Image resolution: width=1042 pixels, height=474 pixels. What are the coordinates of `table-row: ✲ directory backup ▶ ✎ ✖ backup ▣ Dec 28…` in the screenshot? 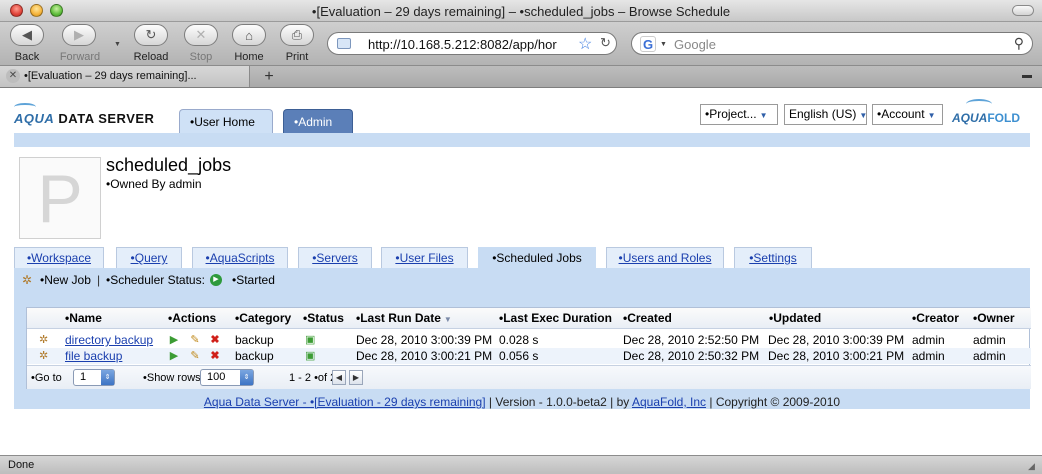 It's located at (529, 340).